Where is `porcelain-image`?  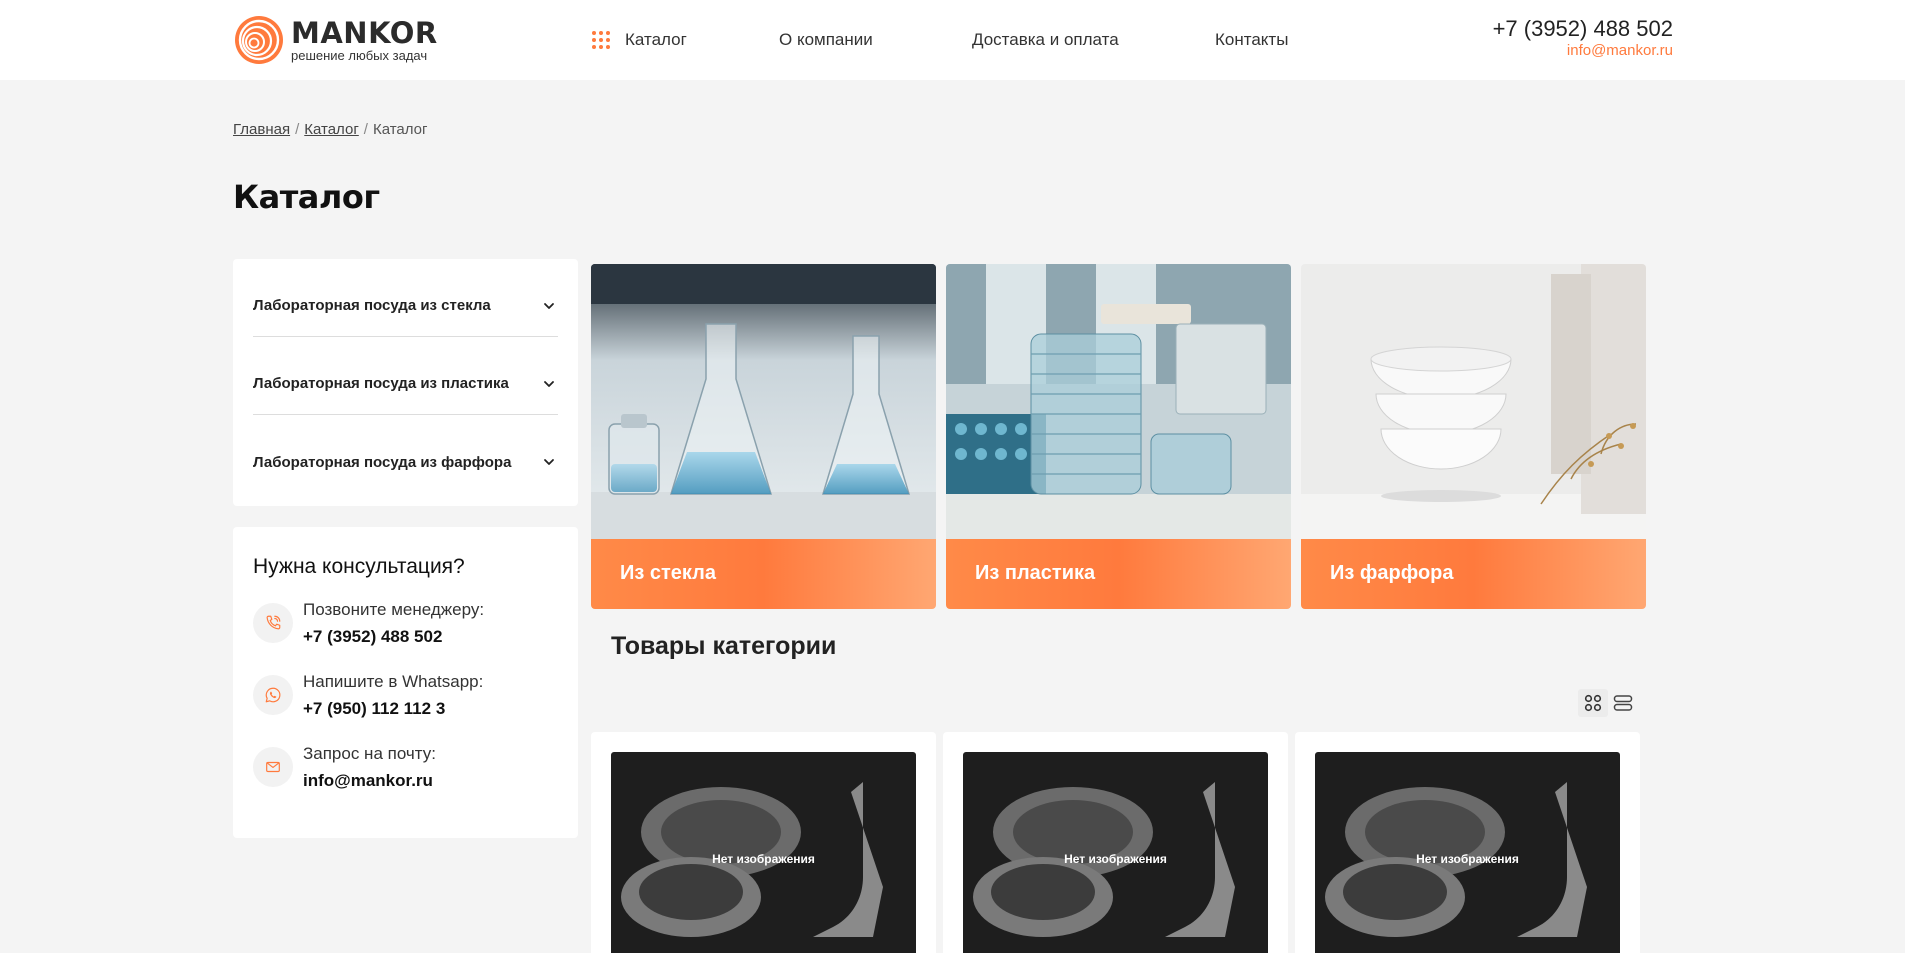 porcelain-image is located at coordinates (1473, 401).